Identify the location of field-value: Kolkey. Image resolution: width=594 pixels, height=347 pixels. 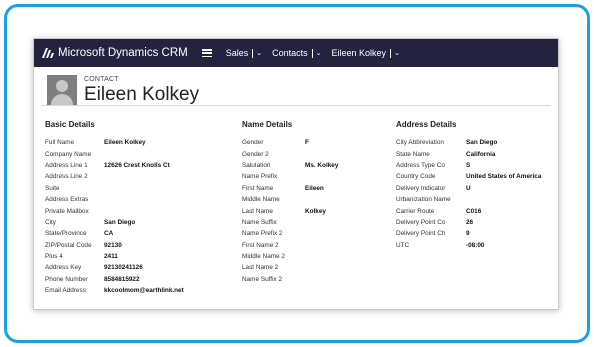
(315, 211).